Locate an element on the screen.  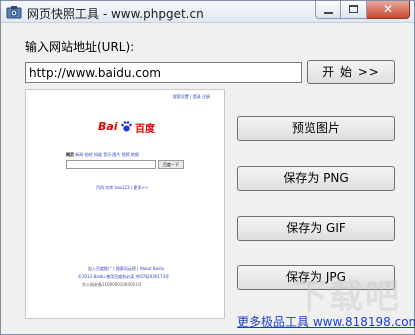
preview-search-box is located at coordinates (111, 164).